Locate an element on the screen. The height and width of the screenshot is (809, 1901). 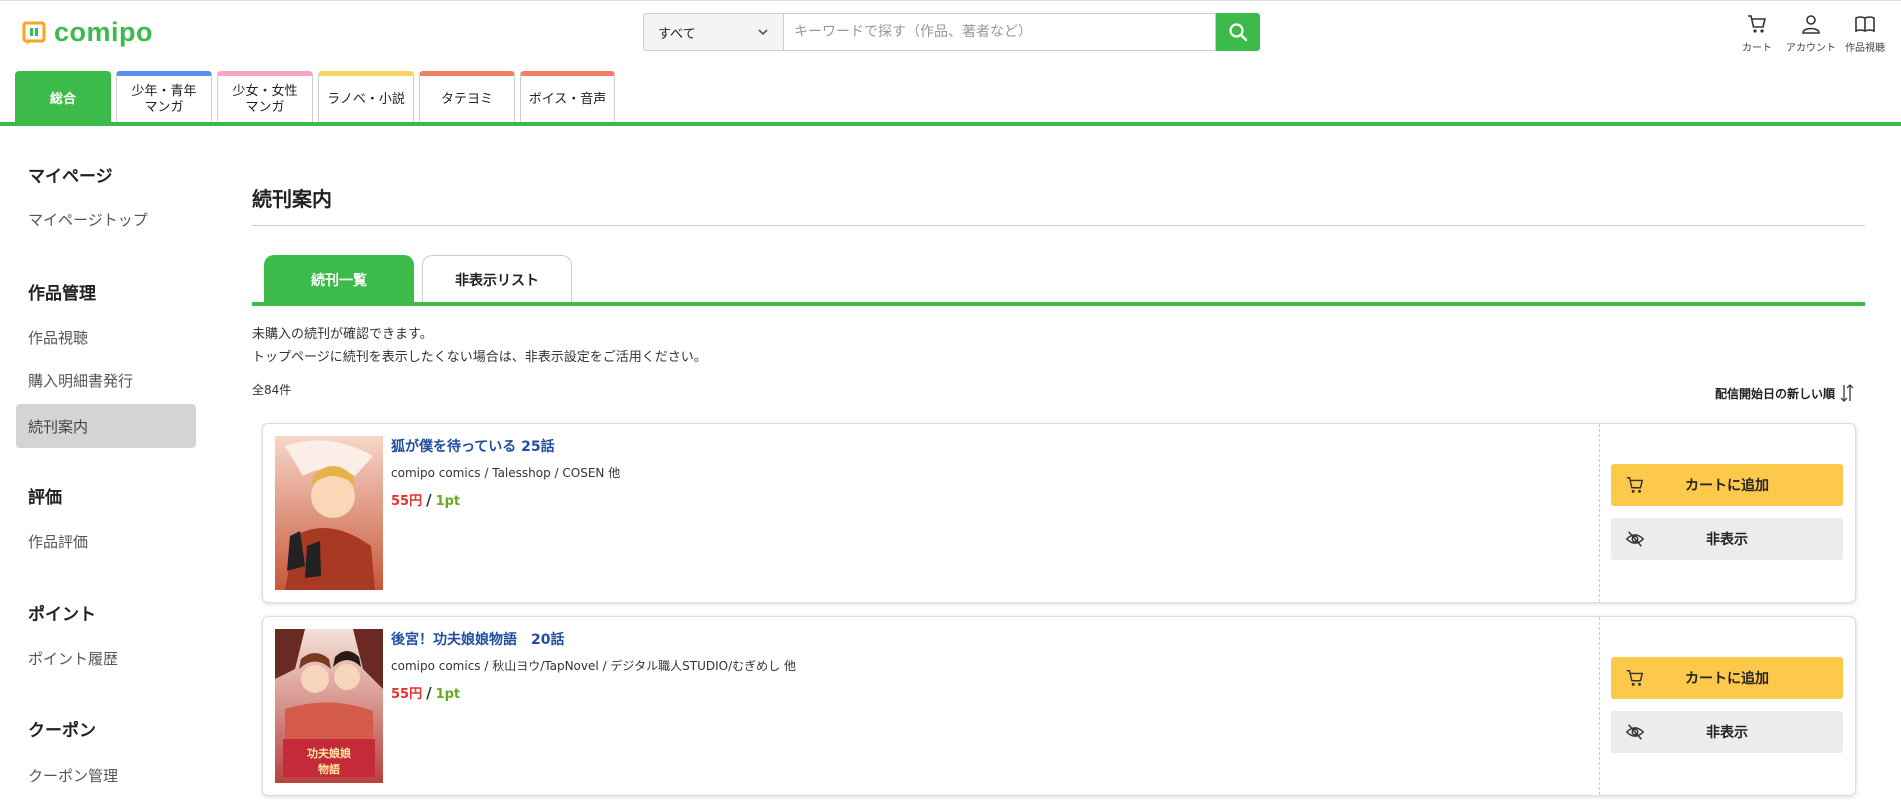
search-input is located at coordinates (999, 32).